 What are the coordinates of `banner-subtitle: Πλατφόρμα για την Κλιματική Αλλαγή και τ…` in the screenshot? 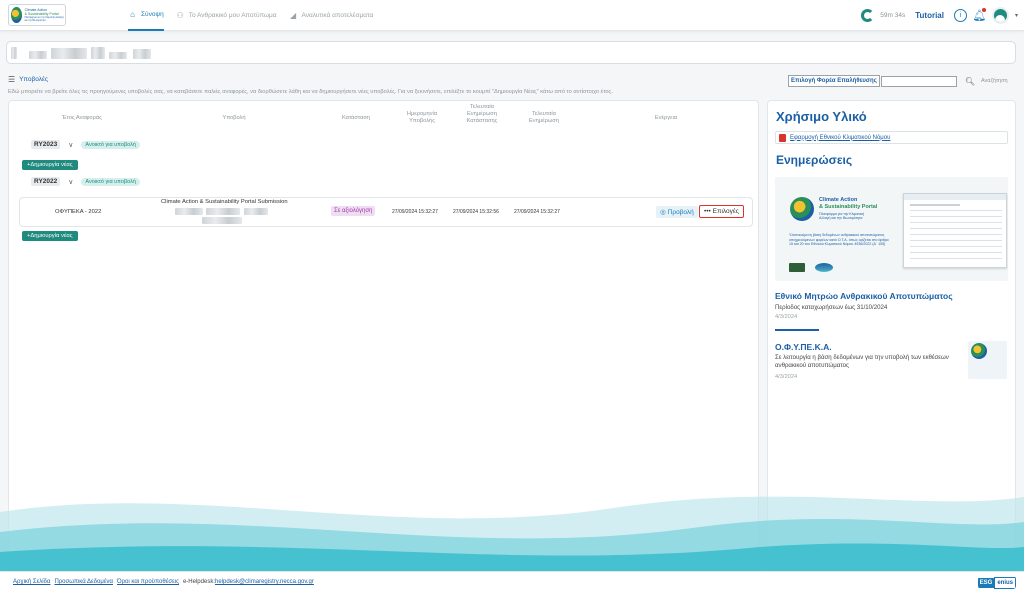 It's located at (842, 216).